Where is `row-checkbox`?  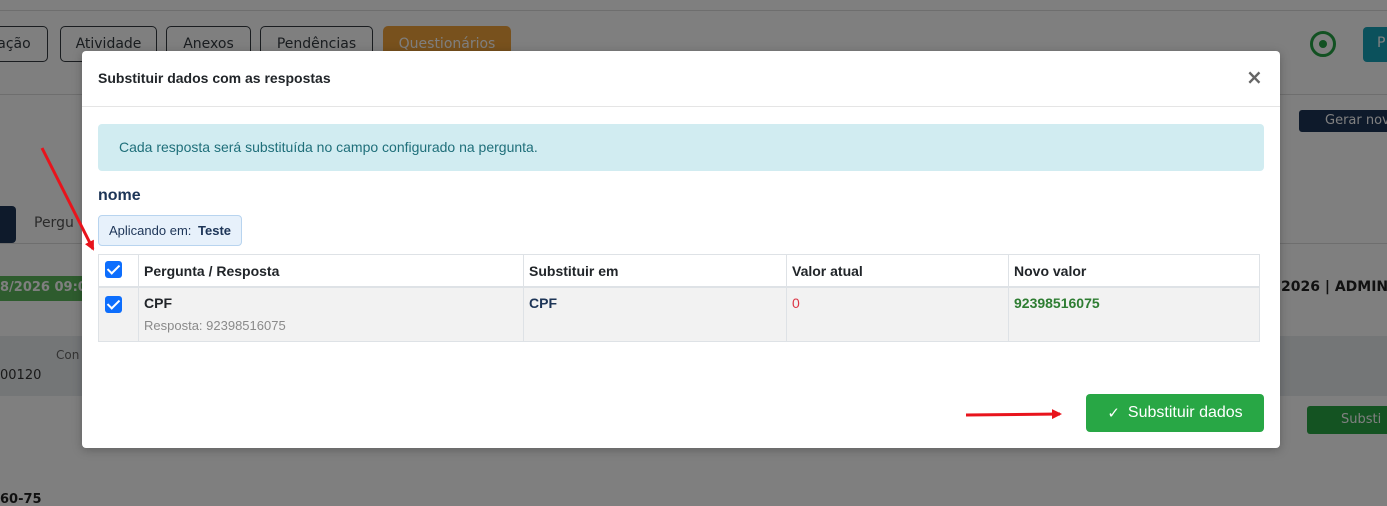
row-checkbox is located at coordinates (113, 304).